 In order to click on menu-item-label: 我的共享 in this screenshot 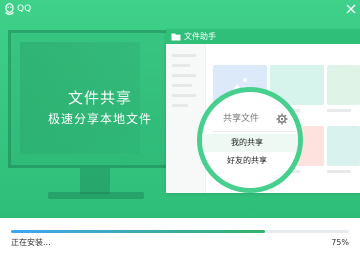, I will do `click(247, 142)`.